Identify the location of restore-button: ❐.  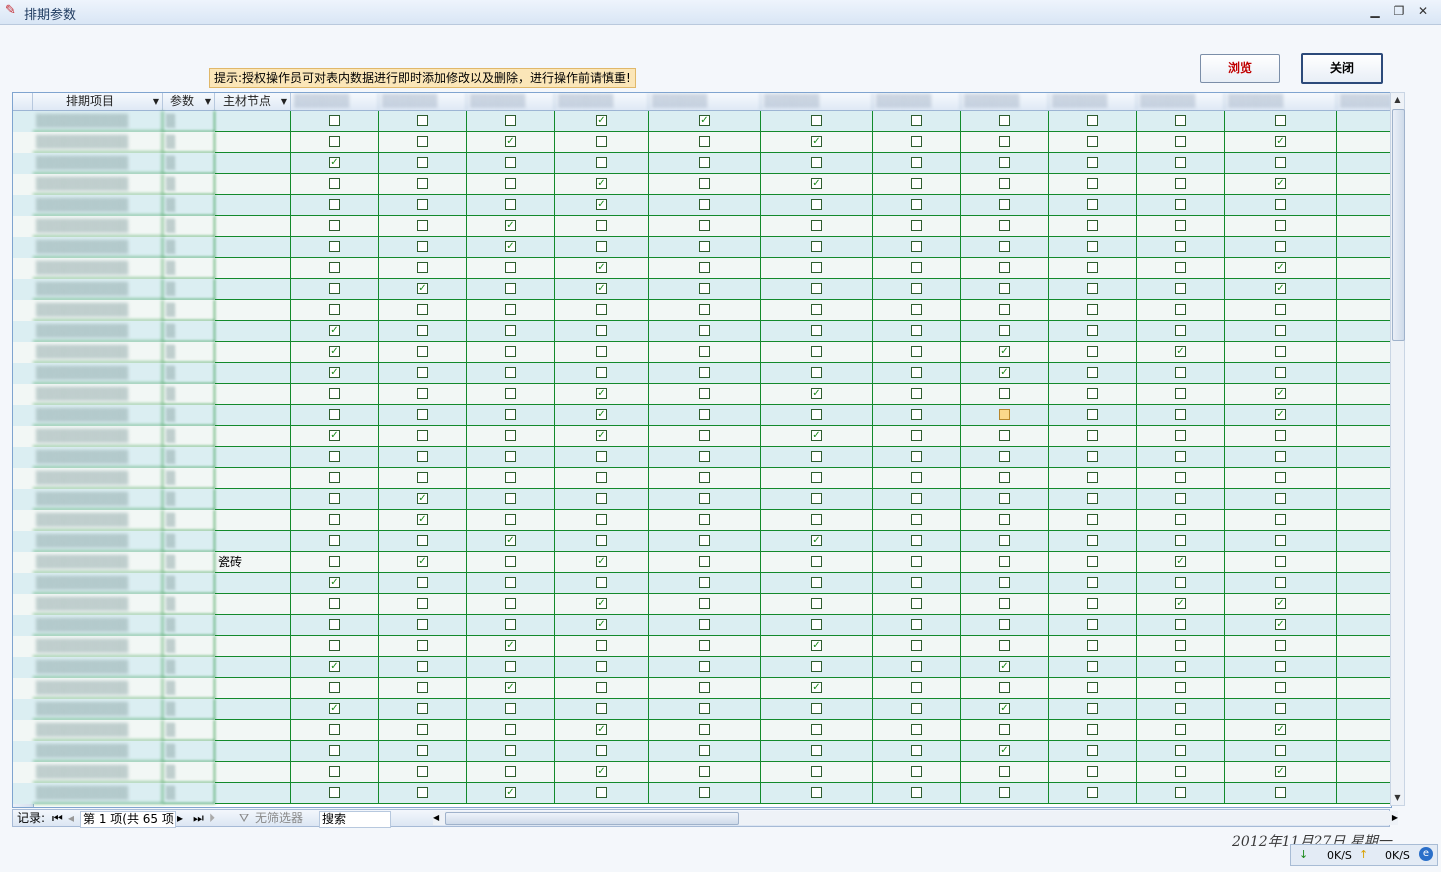
(1399, 11).